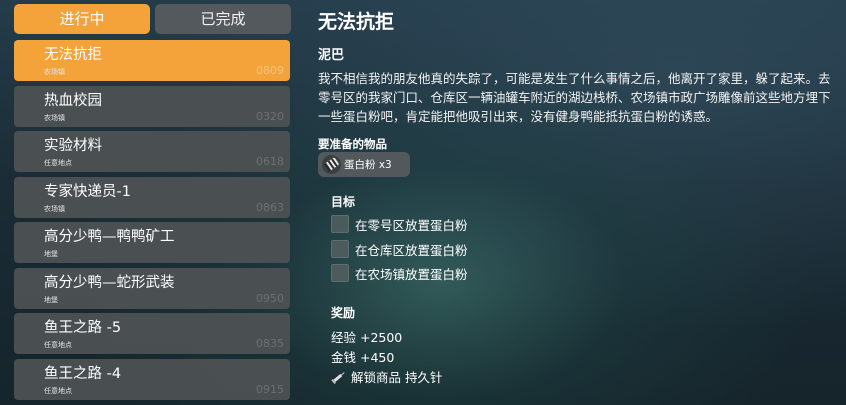 Image resolution: width=846 pixels, height=405 pixels. I want to click on required-items-label: 要准备的物品, so click(352, 144).